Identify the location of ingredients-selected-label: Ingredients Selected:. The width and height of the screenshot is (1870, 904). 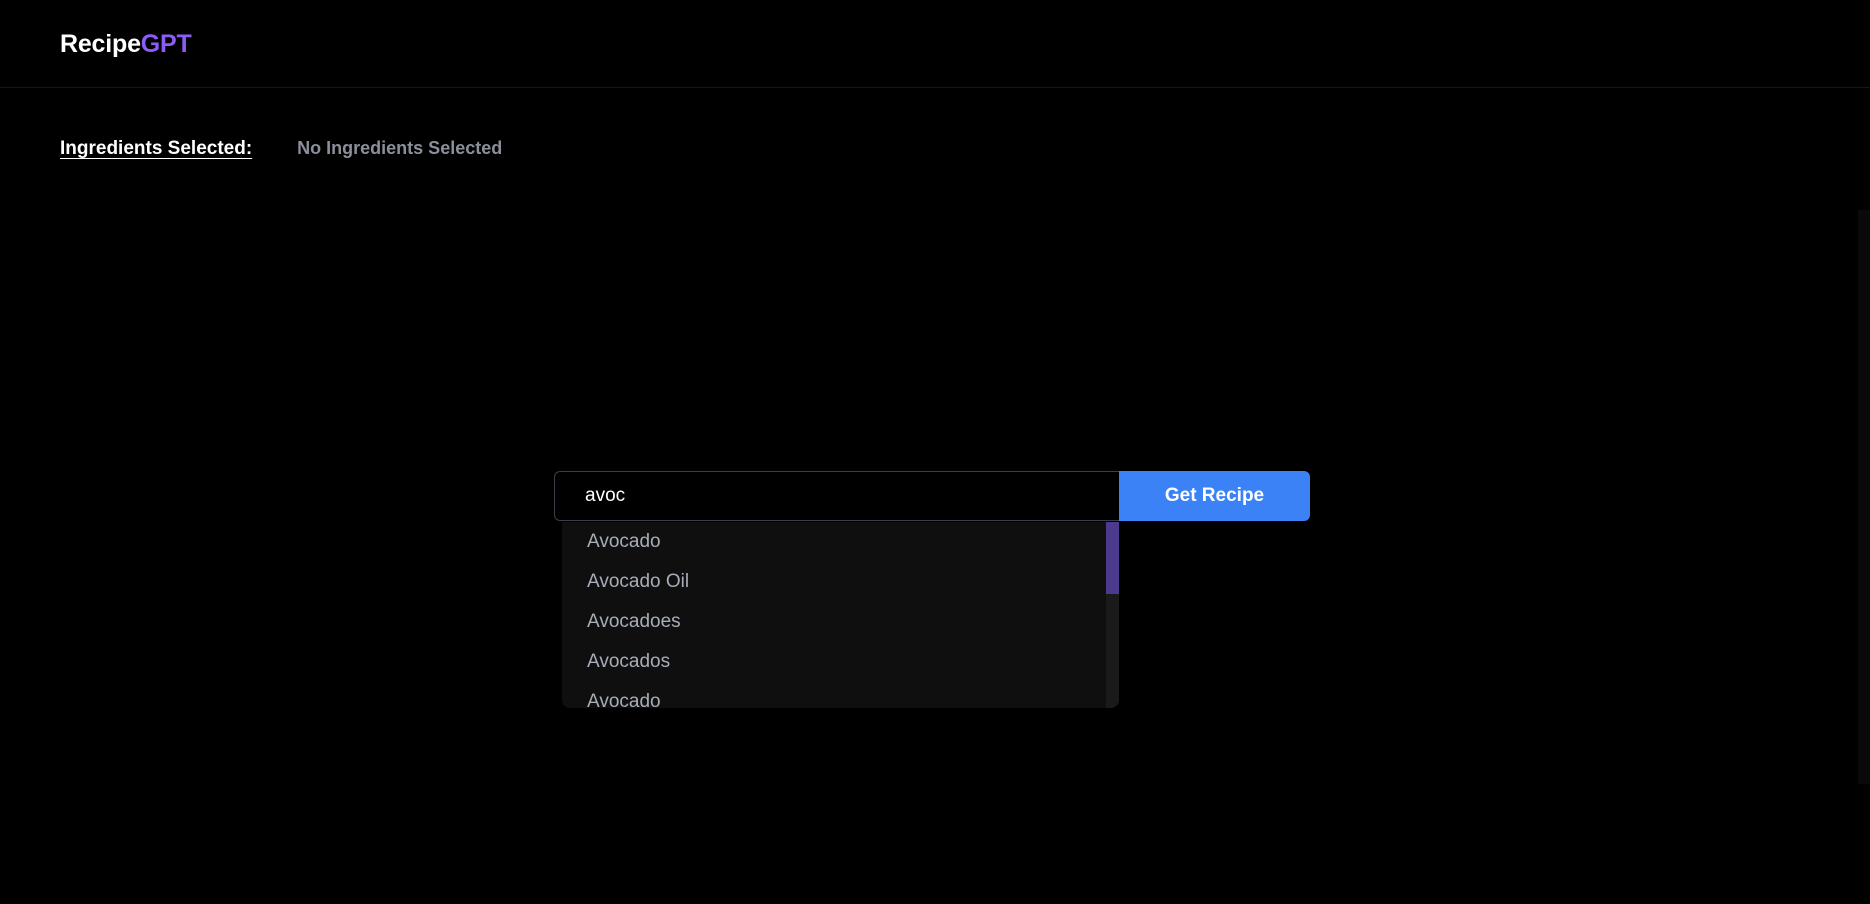
(156, 148).